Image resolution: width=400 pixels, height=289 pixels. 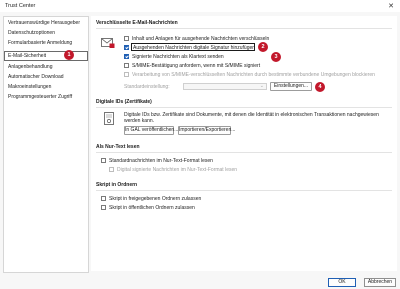 I want to click on ok-button: OK, so click(x=342, y=282).